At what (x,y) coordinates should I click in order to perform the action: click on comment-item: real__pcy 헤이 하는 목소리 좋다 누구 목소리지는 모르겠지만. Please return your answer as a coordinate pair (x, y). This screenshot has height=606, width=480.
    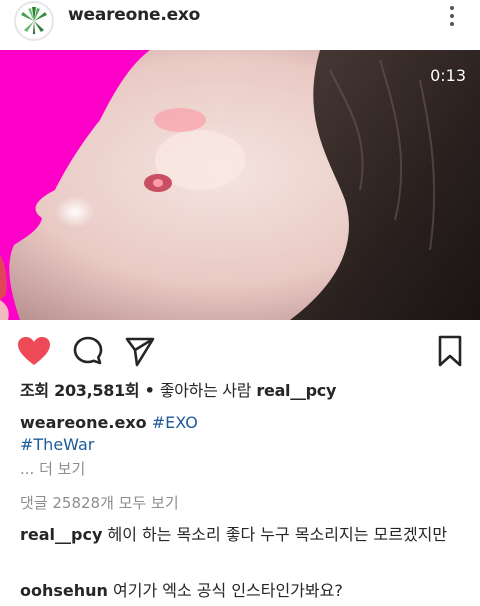
    Looking at the image, I should click on (240, 535).